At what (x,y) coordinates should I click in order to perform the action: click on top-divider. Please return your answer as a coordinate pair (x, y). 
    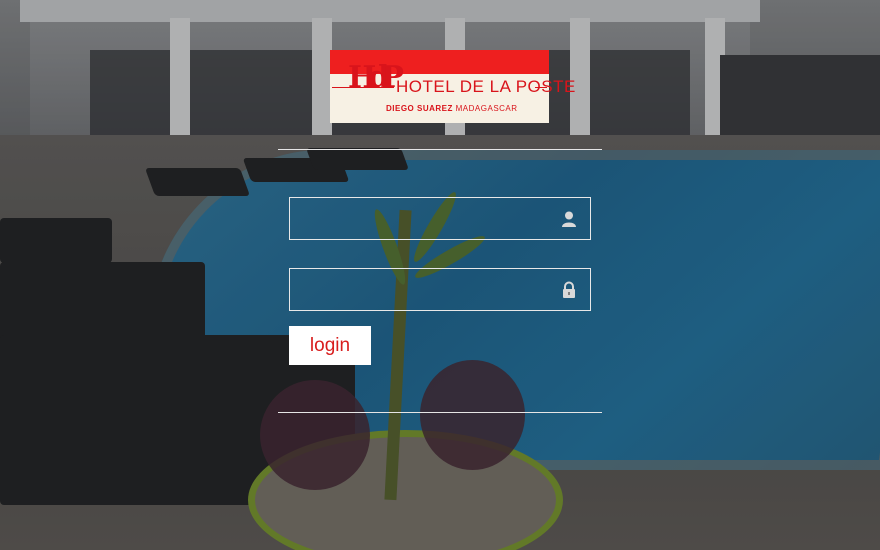
    Looking at the image, I should click on (440, 149).